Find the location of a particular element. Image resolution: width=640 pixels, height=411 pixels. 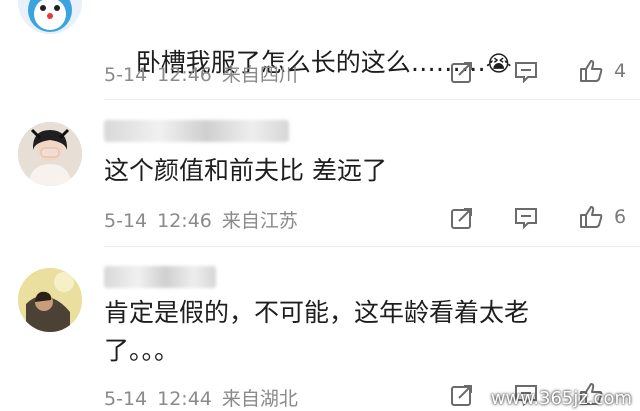

comment-meta: 5-14 12:46 来自江苏 is located at coordinates (206, 219).